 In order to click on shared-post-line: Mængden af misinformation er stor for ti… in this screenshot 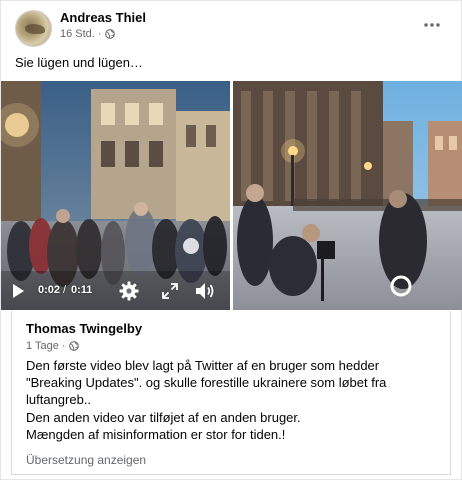, I will do `click(156, 434)`.